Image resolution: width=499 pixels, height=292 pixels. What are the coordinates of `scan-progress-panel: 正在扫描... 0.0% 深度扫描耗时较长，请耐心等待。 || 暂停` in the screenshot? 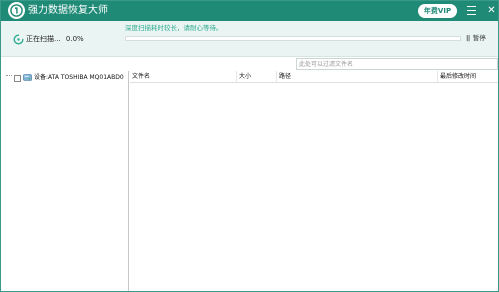 It's located at (249, 39).